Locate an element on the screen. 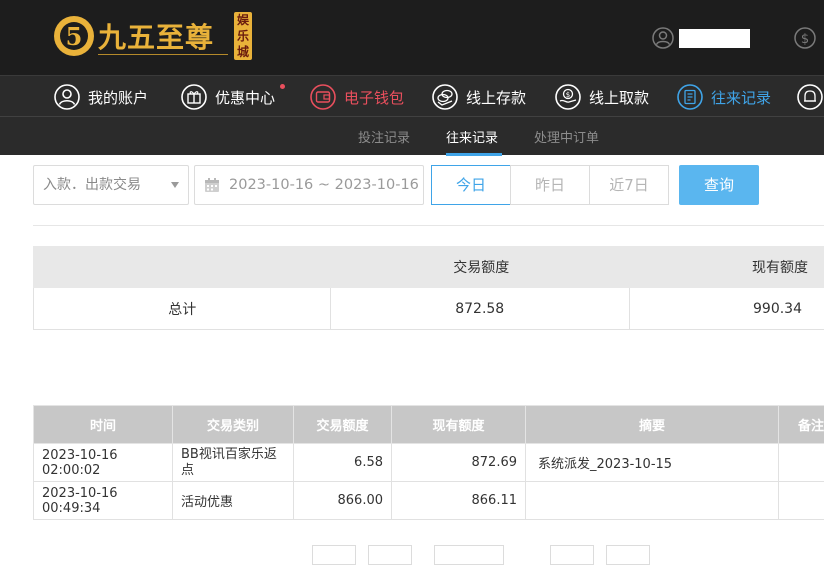  cell-type: 活动优惠 is located at coordinates (233, 501).